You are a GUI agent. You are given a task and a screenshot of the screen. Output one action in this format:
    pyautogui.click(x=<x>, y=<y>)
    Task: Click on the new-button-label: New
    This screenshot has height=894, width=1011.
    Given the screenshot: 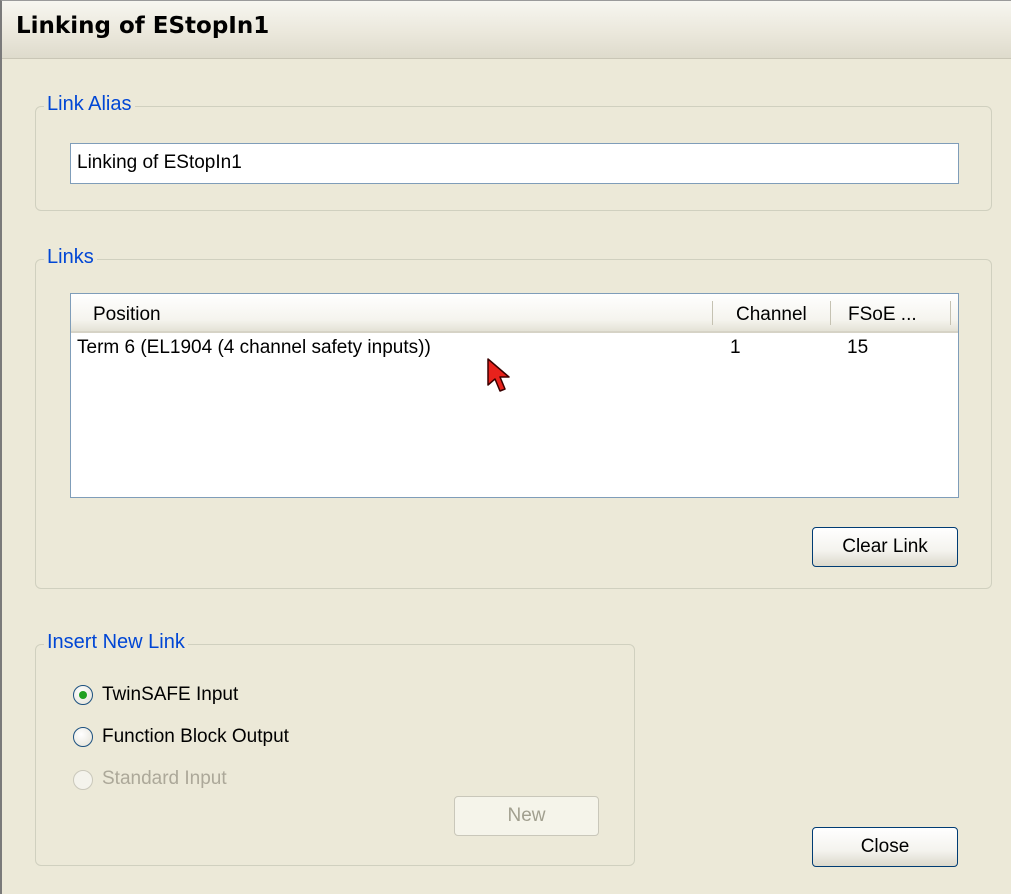 What is the action you would take?
    pyautogui.click(x=526, y=815)
    